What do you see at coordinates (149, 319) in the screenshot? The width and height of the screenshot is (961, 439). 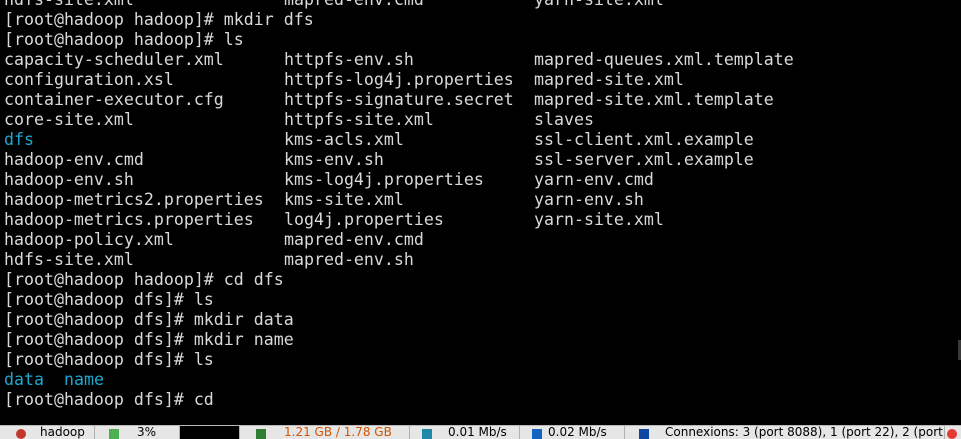 I see `terminal-line: [root@hadoop dfs]# mkdir data` at bounding box center [149, 319].